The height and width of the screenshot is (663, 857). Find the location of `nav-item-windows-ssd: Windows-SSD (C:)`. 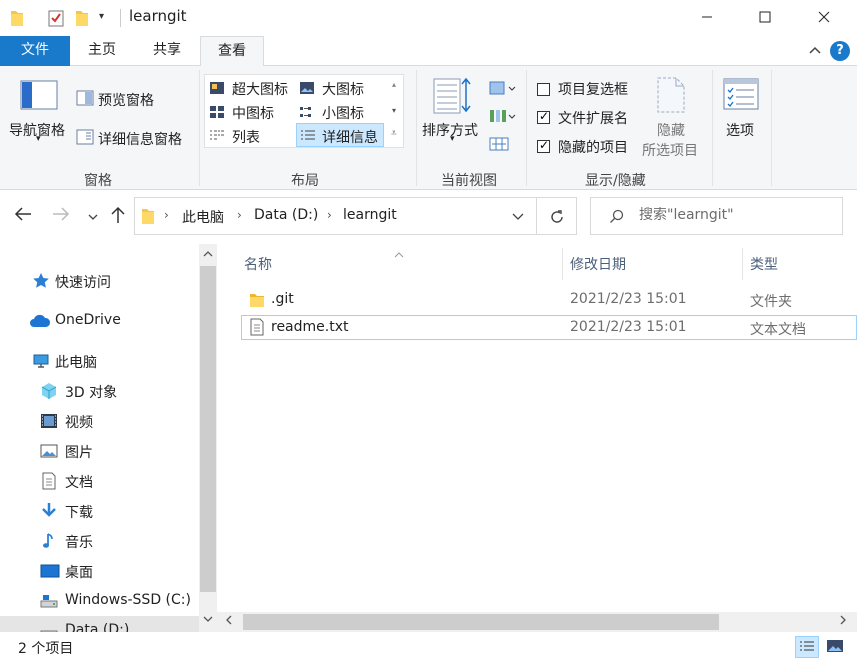

nav-item-windows-ssd: Windows-SSD (C:) is located at coordinates (100, 601).